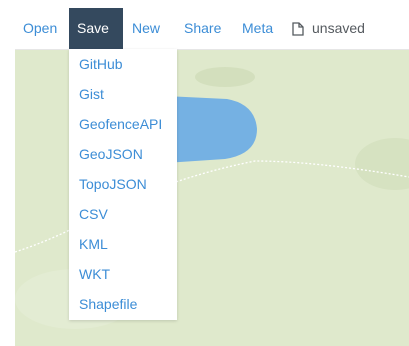 The width and height of the screenshot is (409, 346). Describe the element at coordinates (202, 28) in the screenshot. I see `share-menu-button: Share` at that location.